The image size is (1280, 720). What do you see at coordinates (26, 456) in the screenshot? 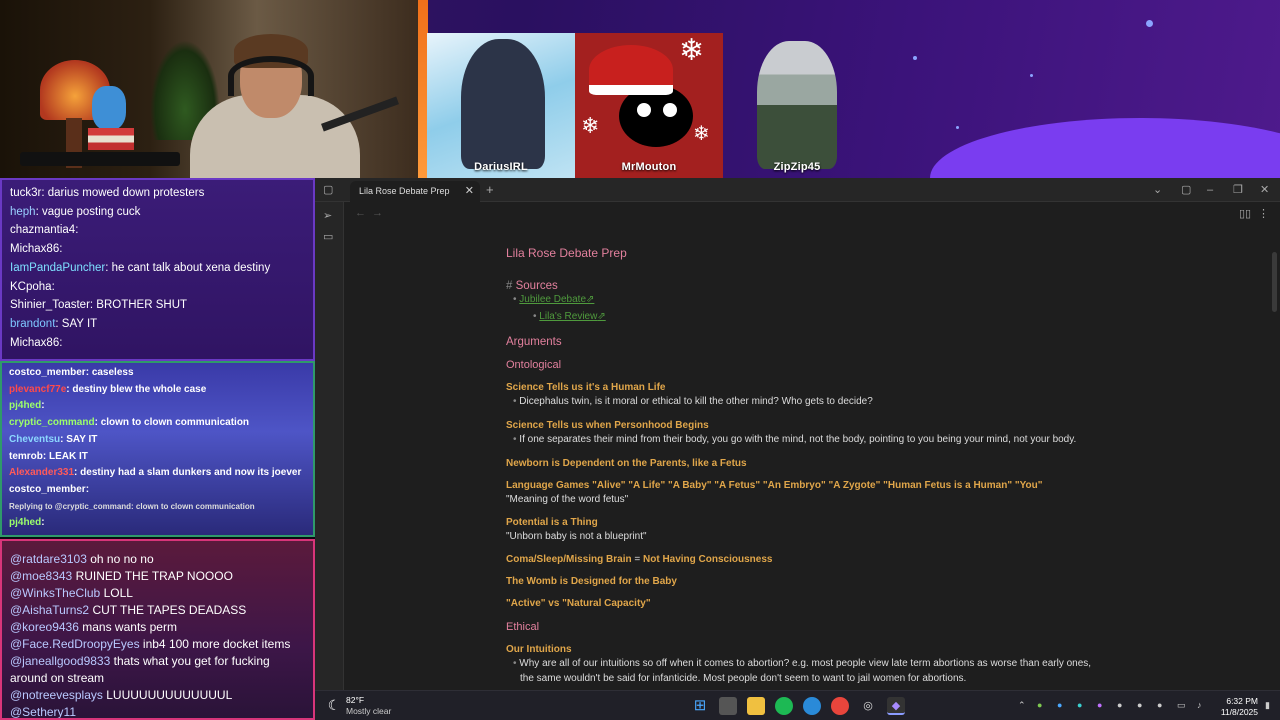
I see `chat-username: temrob` at bounding box center [26, 456].